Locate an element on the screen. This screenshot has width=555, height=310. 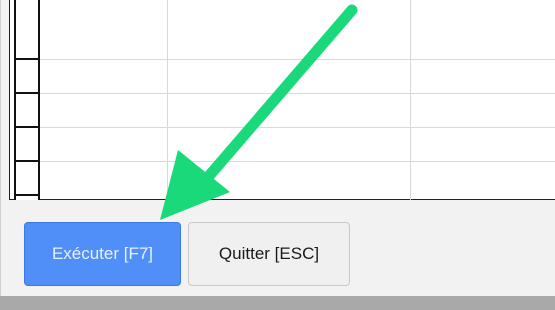
quit-button: Quitter [ESC] is located at coordinates (269, 254).